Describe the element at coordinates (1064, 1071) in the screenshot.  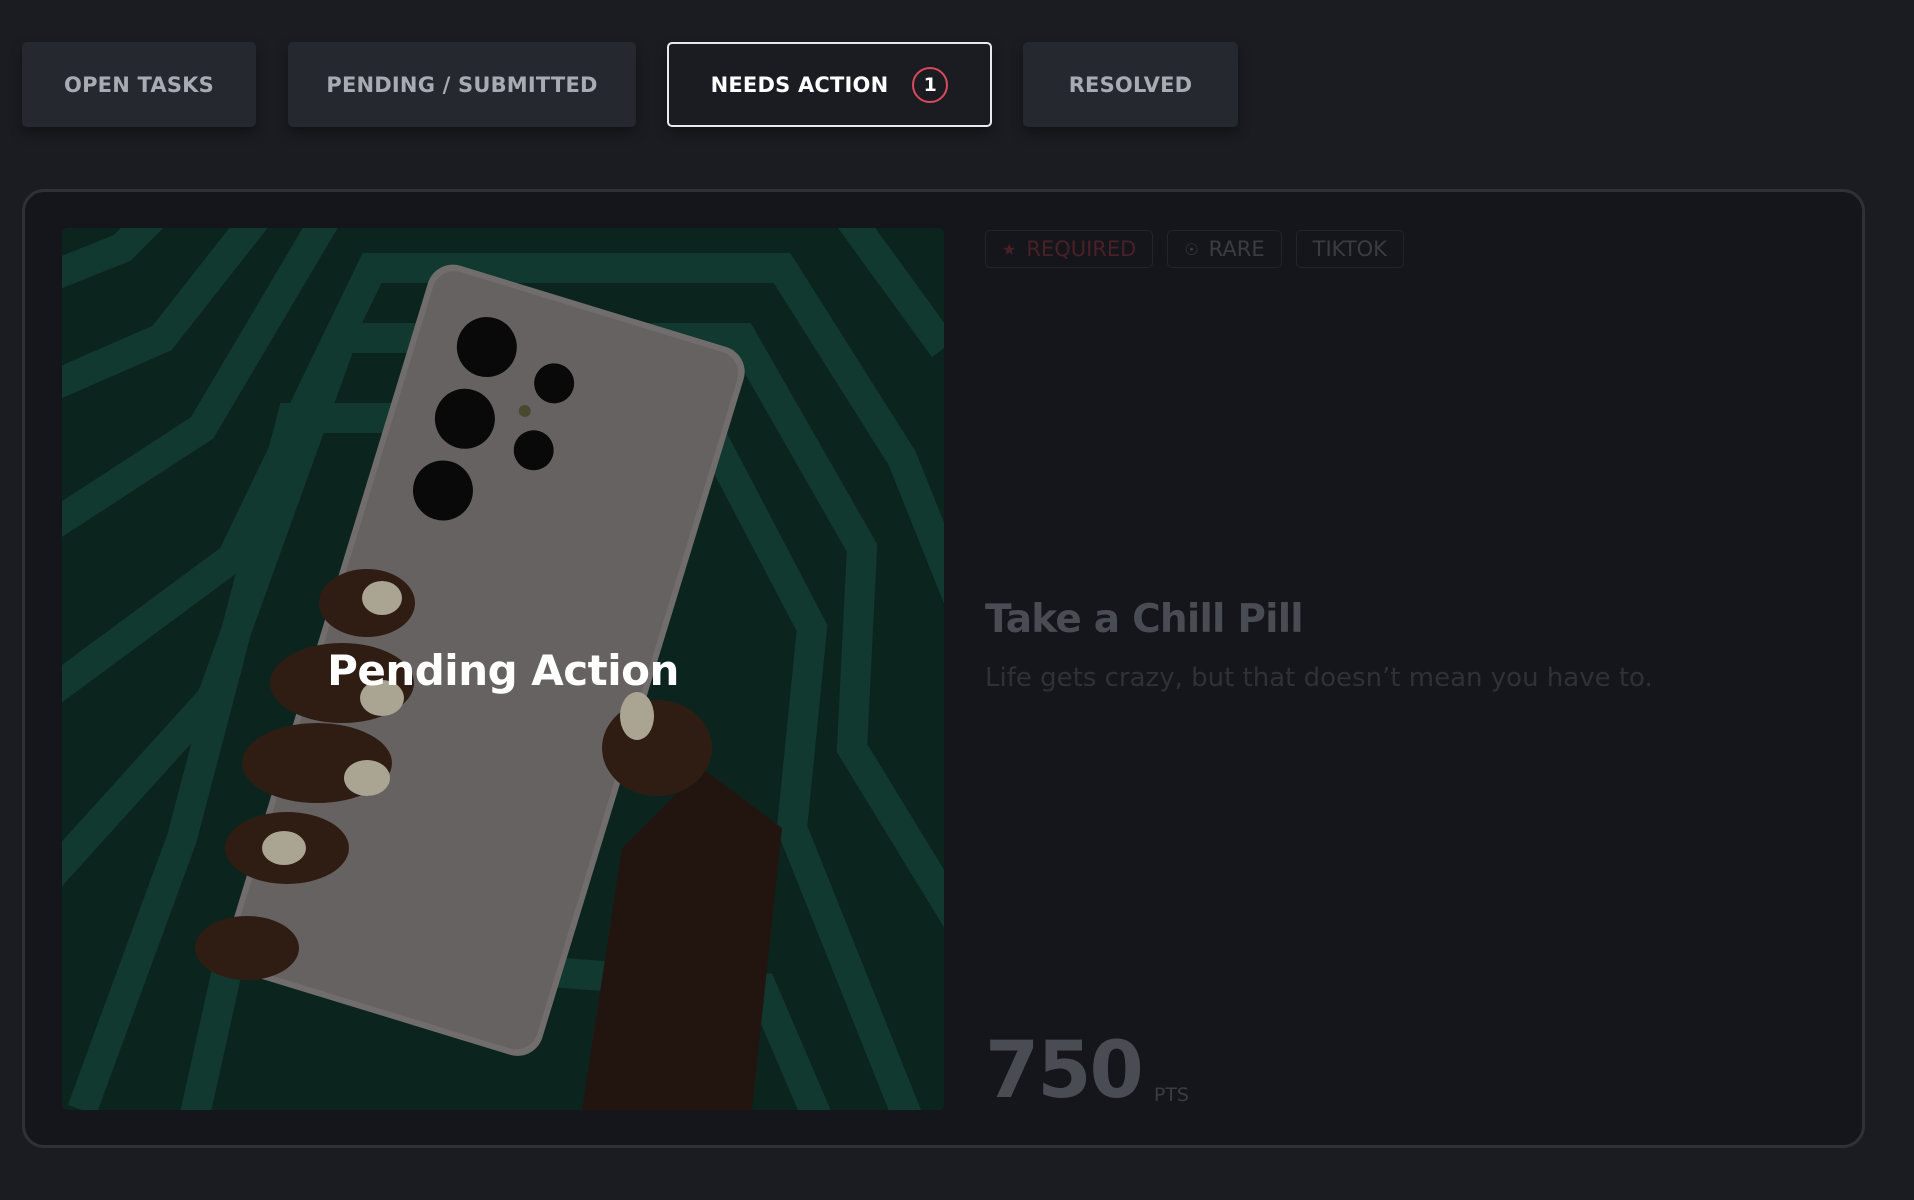
I see `points-value: 750` at that location.